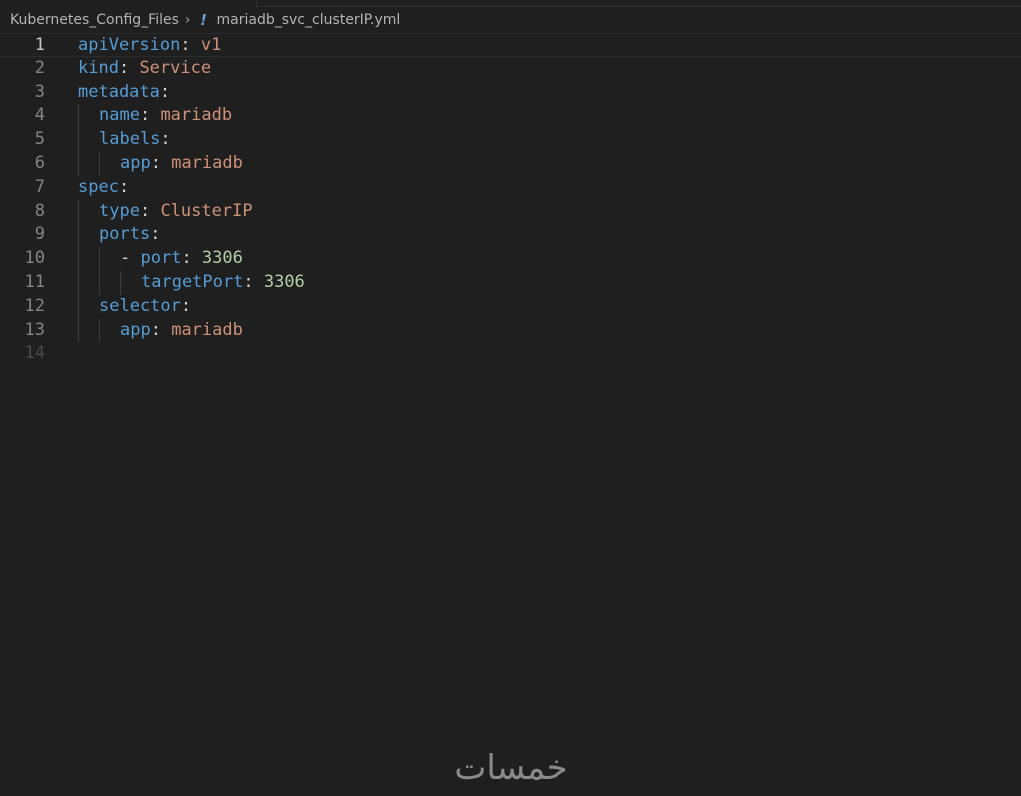  What do you see at coordinates (39, 115) in the screenshot?
I see `line-number: 4` at bounding box center [39, 115].